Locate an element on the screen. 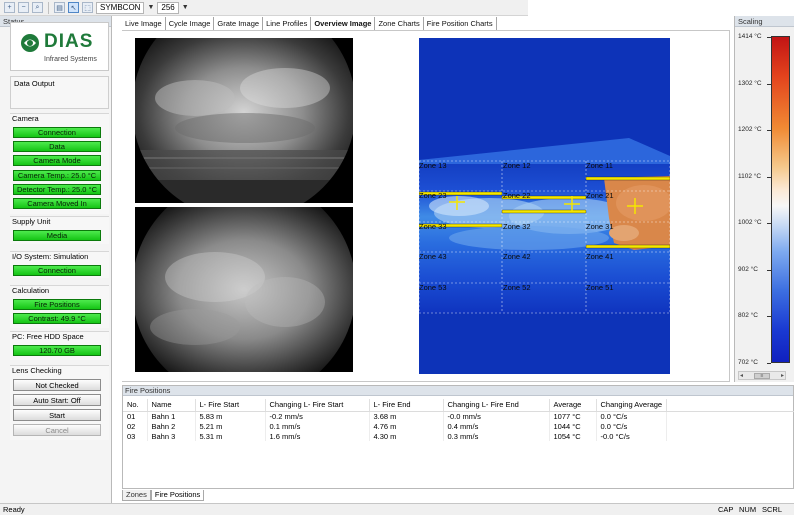  detector-temp-button: Detector Temp.: 25.0 °C is located at coordinates (57, 189).